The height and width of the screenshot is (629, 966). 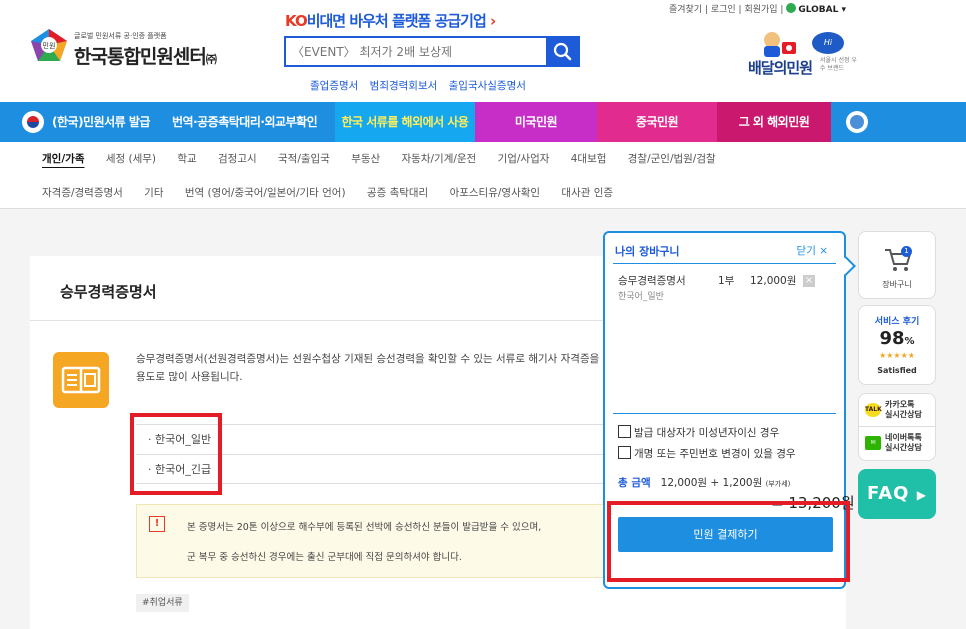 I want to click on warning-icon: !, so click(x=157, y=524).